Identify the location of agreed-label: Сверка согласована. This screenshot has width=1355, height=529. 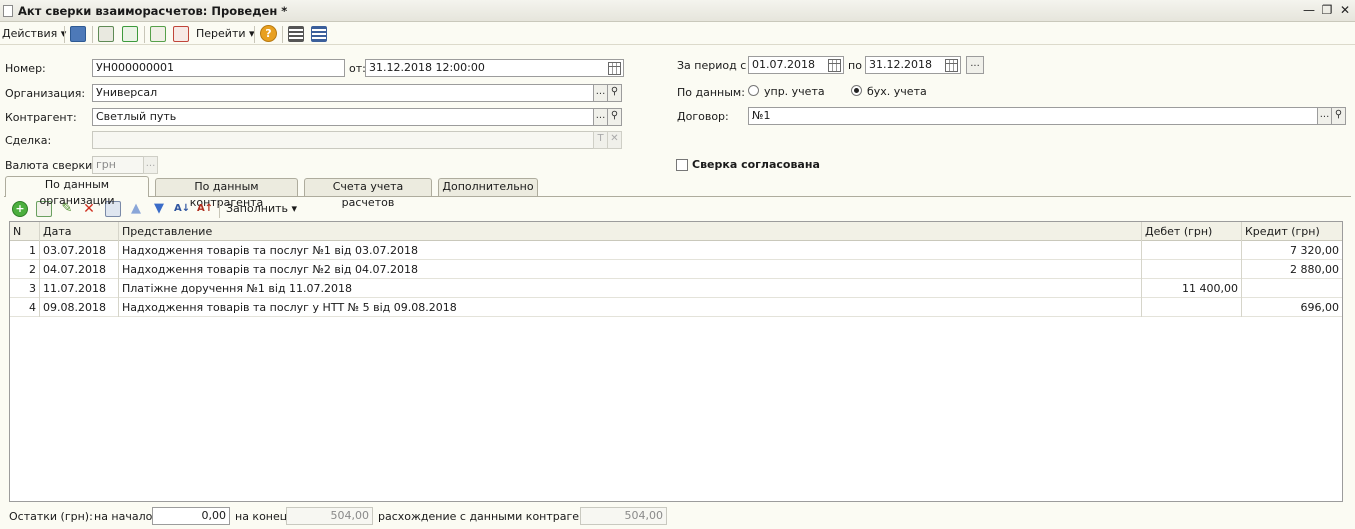
(756, 164).